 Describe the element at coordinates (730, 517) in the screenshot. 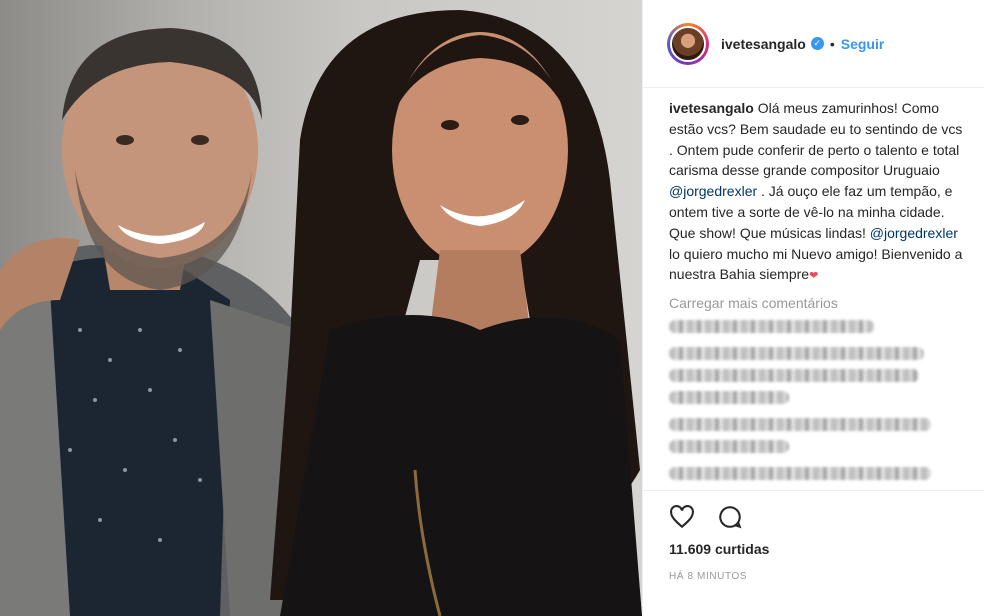

I see `comment-bubble-icon` at that location.